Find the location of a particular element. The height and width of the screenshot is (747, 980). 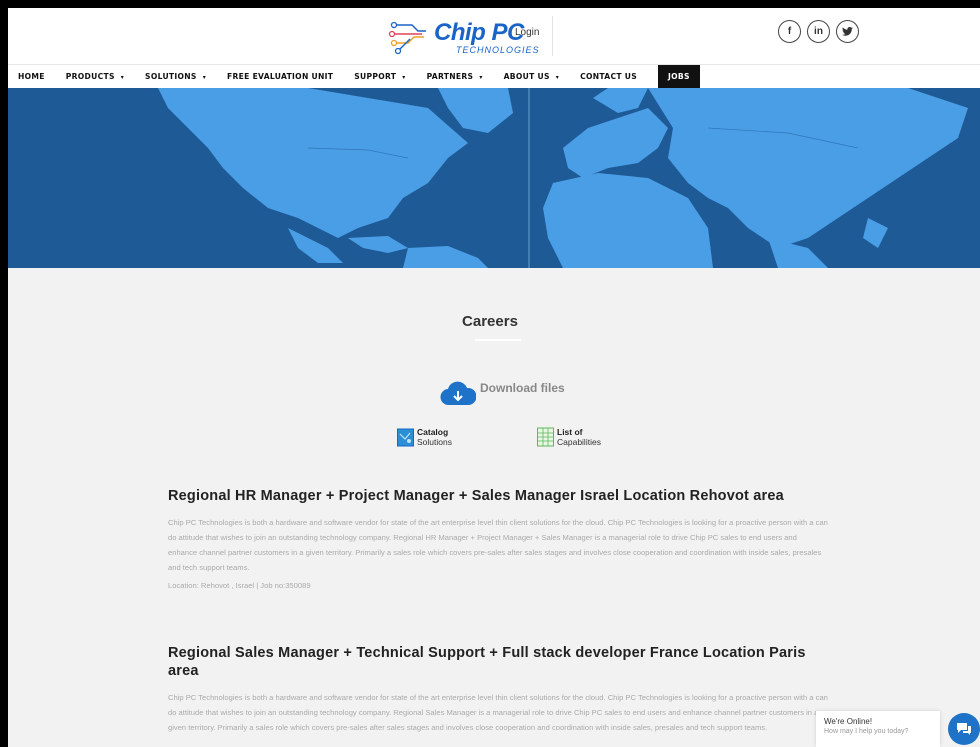

nav-support: SUPPORT ▾ is located at coordinates (385, 77).